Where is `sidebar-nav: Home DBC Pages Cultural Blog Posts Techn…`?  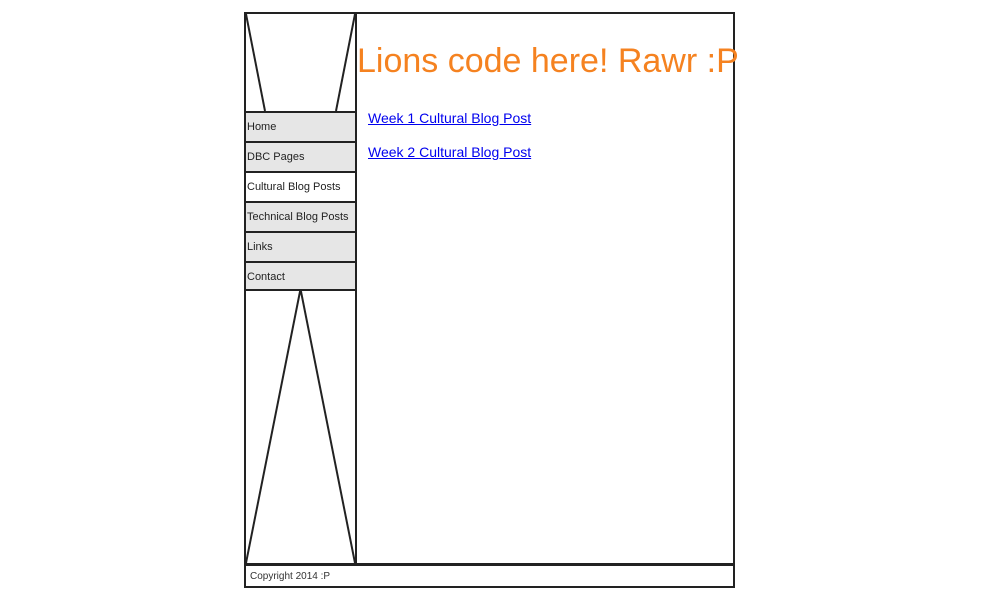
sidebar-nav: Home DBC Pages Cultural Blog Posts Techn… is located at coordinates (300, 201).